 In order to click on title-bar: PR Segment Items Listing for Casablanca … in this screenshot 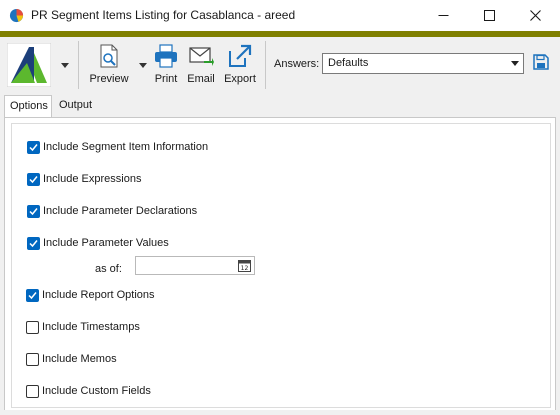, I will do `click(280, 15)`.